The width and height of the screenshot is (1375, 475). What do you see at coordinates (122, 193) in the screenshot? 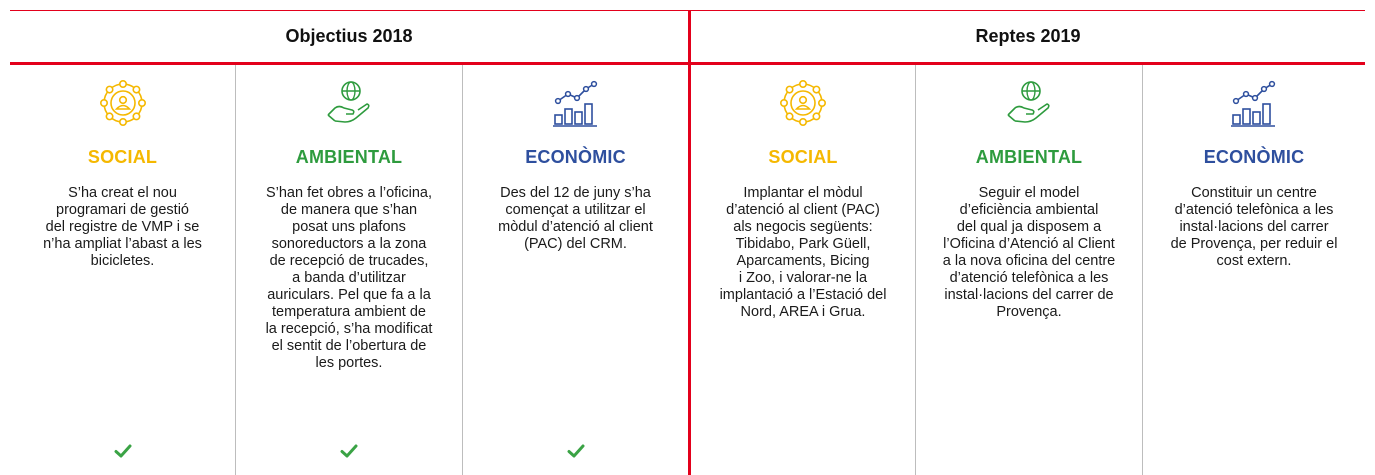
I see `description-line: S’ha creat el nou` at bounding box center [122, 193].